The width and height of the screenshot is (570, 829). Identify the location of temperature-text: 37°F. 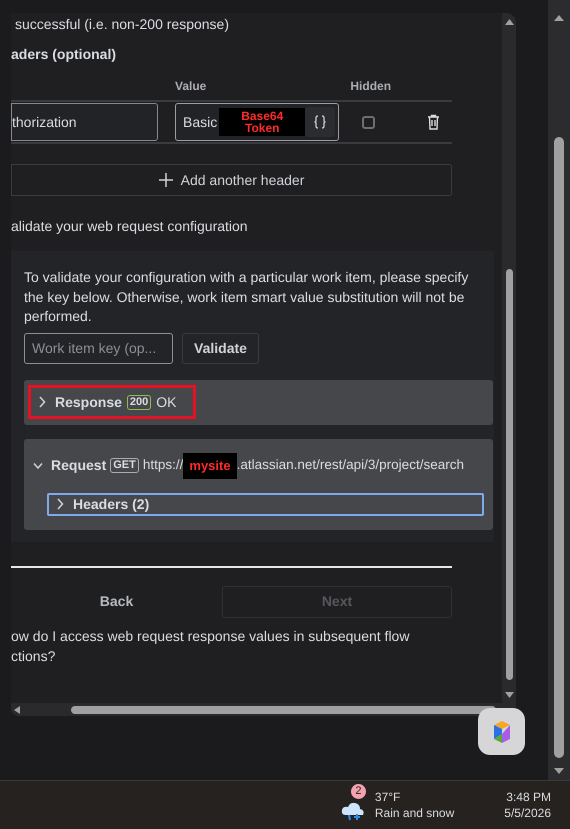
(388, 797).